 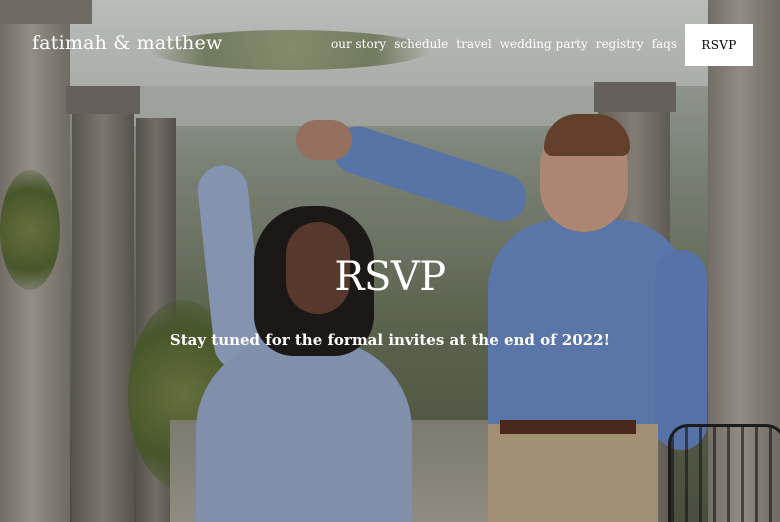 What do you see at coordinates (620, 44) in the screenshot?
I see `nav-registry: registry` at bounding box center [620, 44].